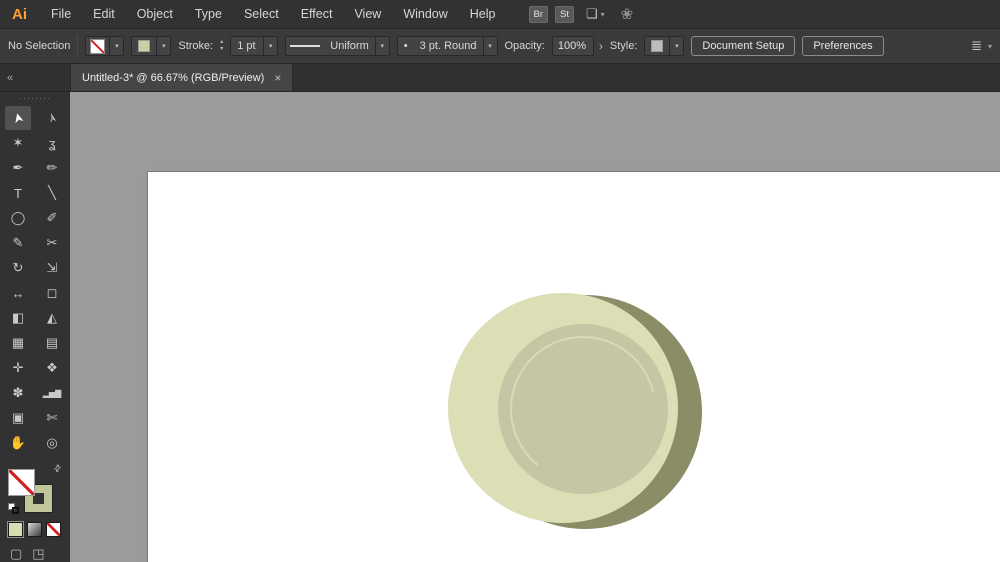  What do you see at coordinates (18, 343) in the screenshot?
I see `mesh-tool: ▦` at bounding box center [18, 343].